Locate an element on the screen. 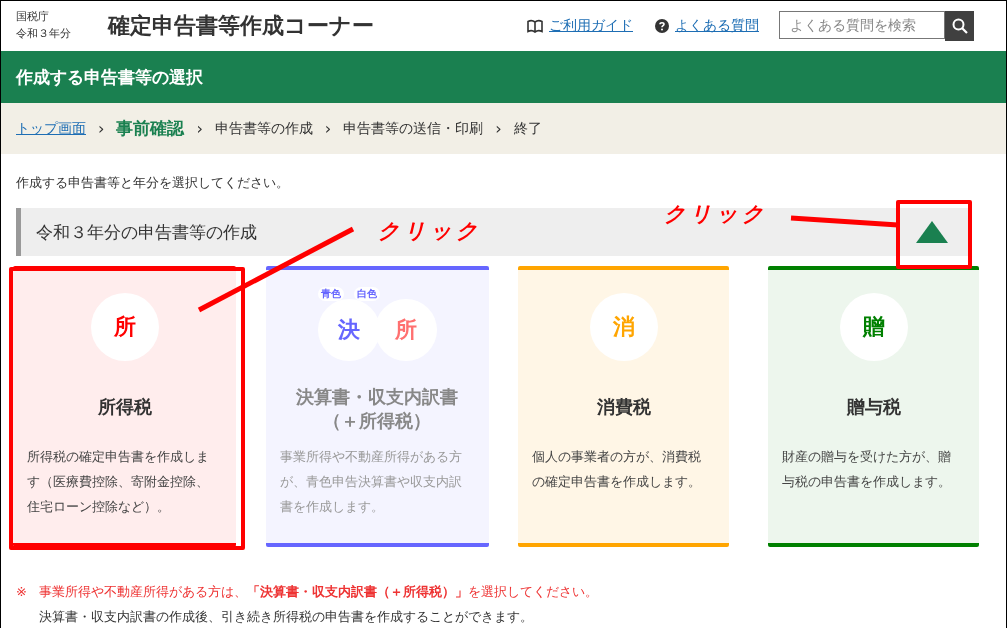 The width and height of the screenshot is (1007, 628). note-text: 決算書・収支内訳書の作成後、引き続き所得税の申告書を作成することができます。 is located at coordinates (286, 617).